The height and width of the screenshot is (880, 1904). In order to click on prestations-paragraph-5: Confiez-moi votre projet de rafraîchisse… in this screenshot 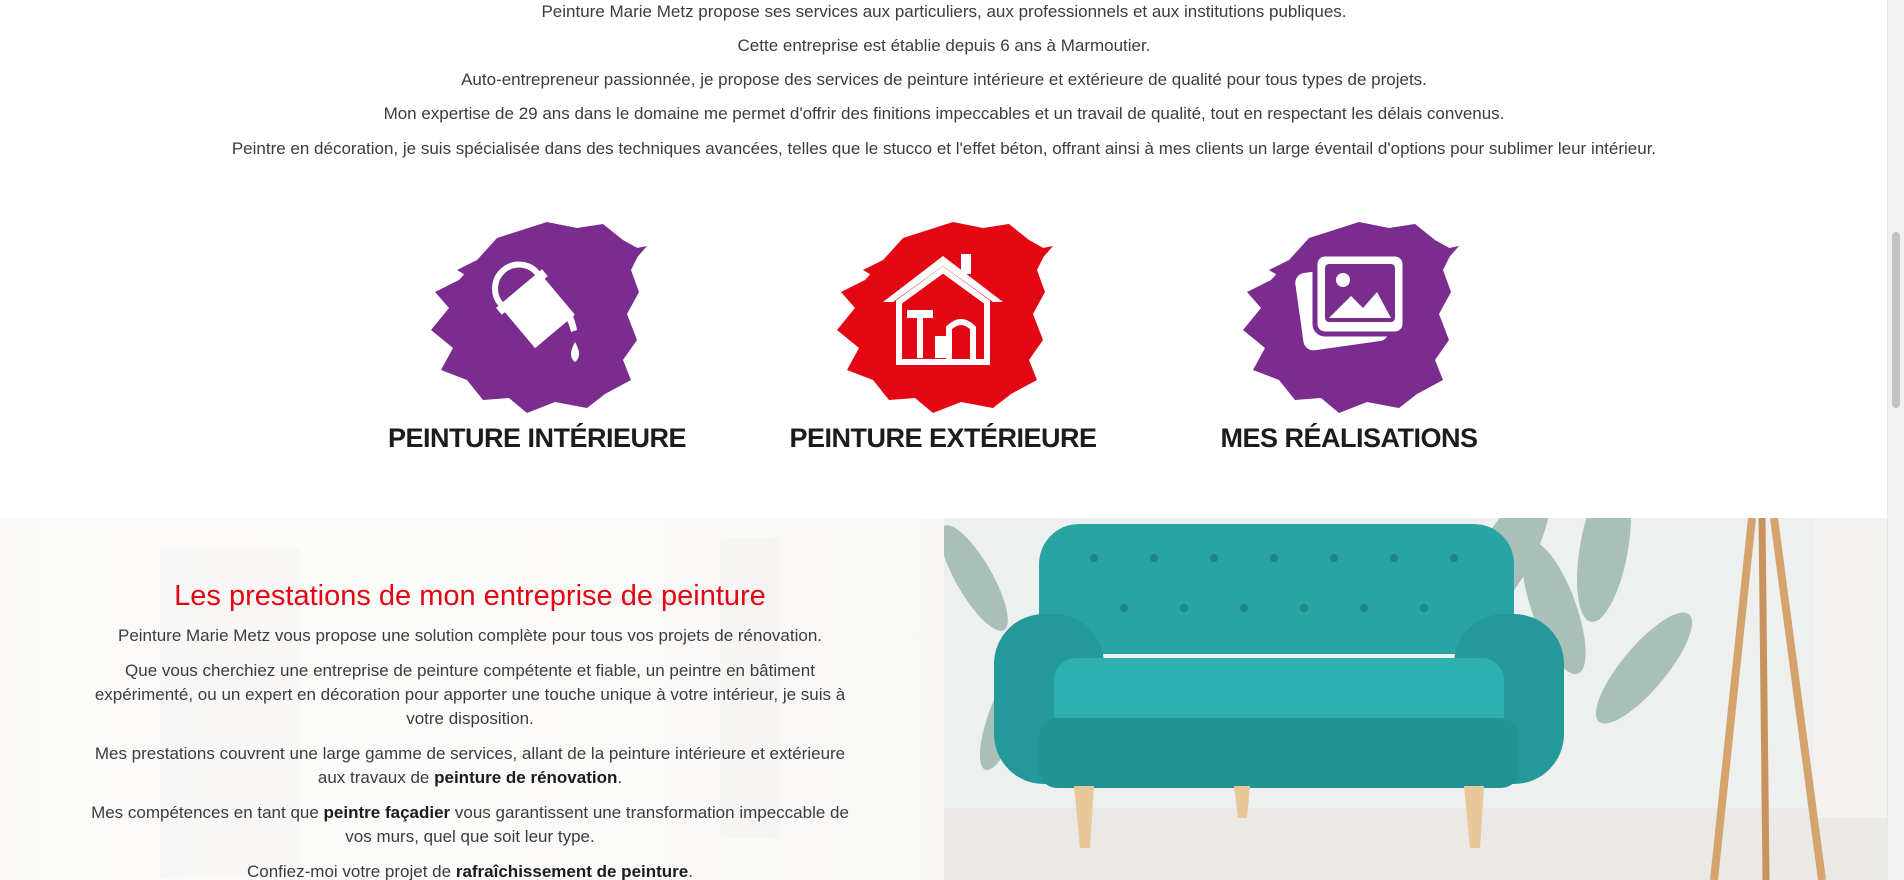, I will do `click(470, 870)`.